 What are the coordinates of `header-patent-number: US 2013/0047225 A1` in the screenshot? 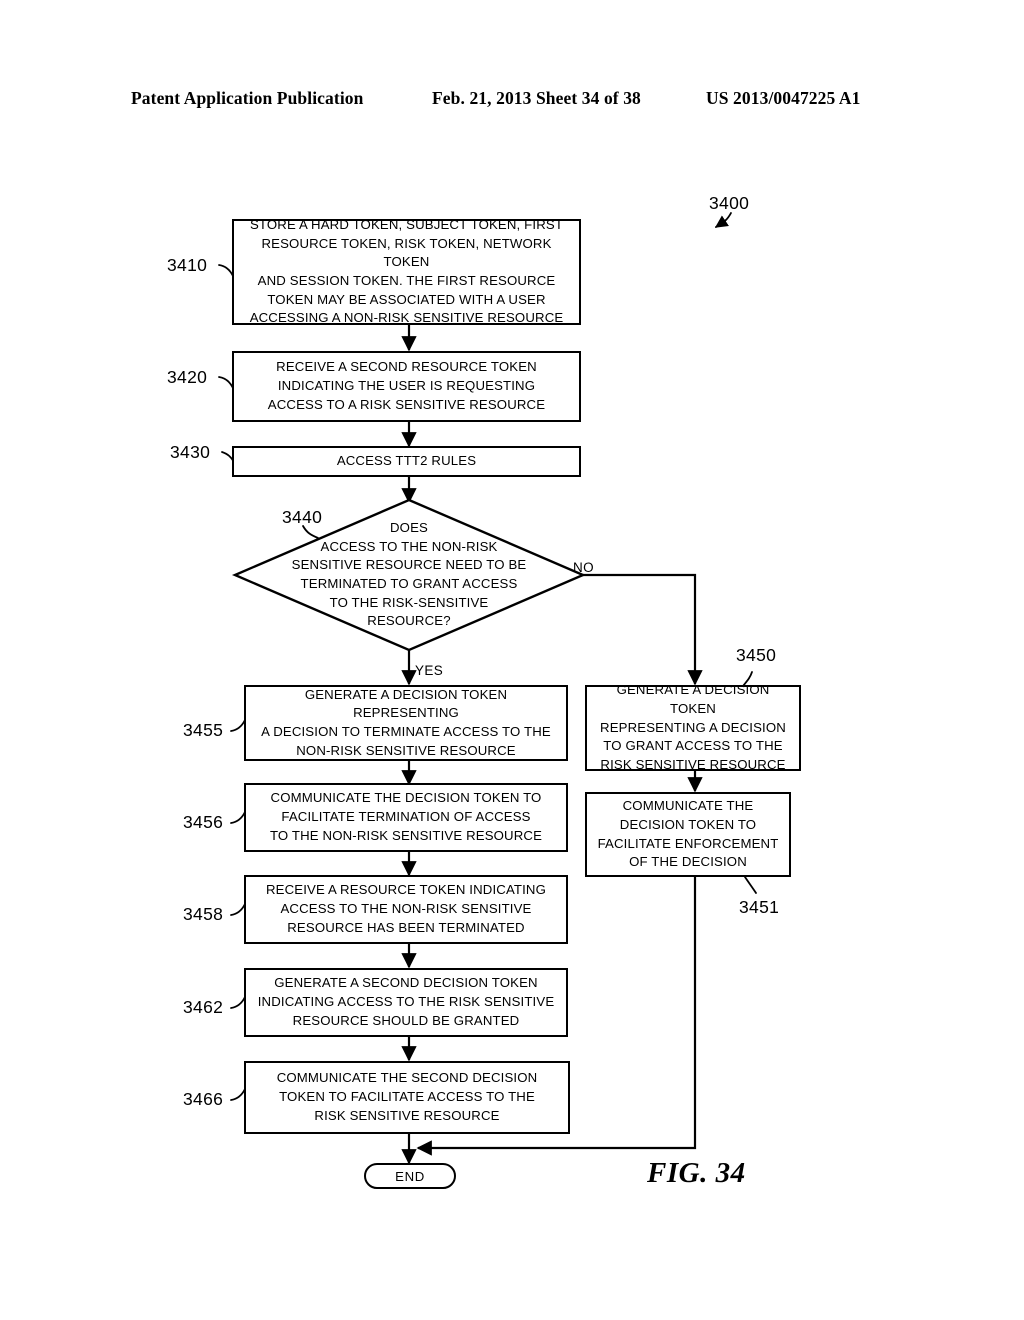 It's located at (783, 98).